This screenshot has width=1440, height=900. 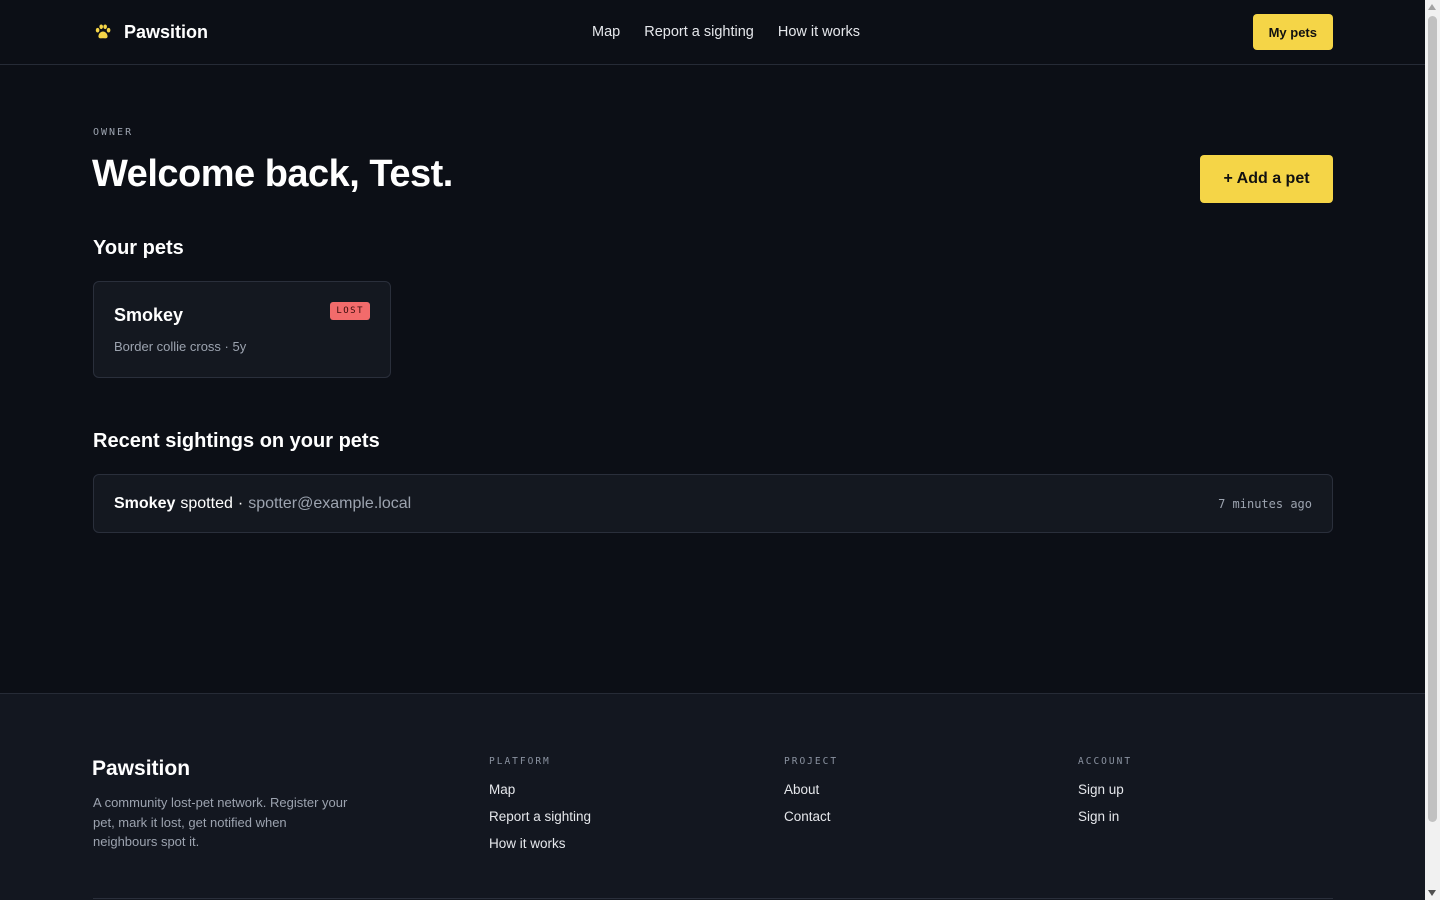 What do you see at coordinates (699, 32) in the screenshot?
I see `nav-report-sighting: Report a sighting` at bounding box center [699, 32].